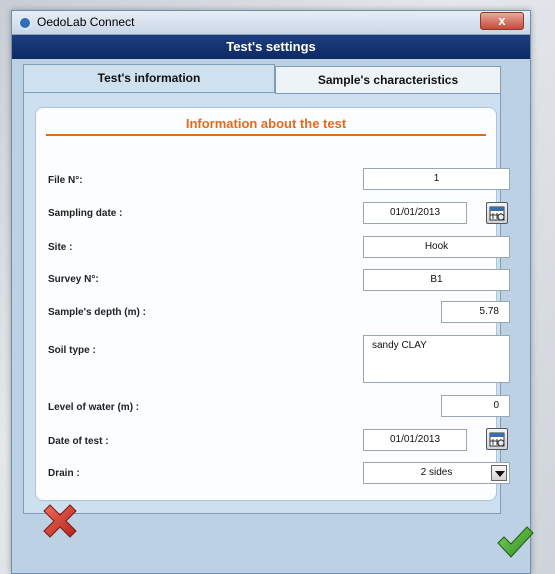 This screenshot has height=574, width=555. What do you see at coordinates (64, 473) in the screenshot?
I see `drain-label: Drain :` at bounding box center [64, 473].